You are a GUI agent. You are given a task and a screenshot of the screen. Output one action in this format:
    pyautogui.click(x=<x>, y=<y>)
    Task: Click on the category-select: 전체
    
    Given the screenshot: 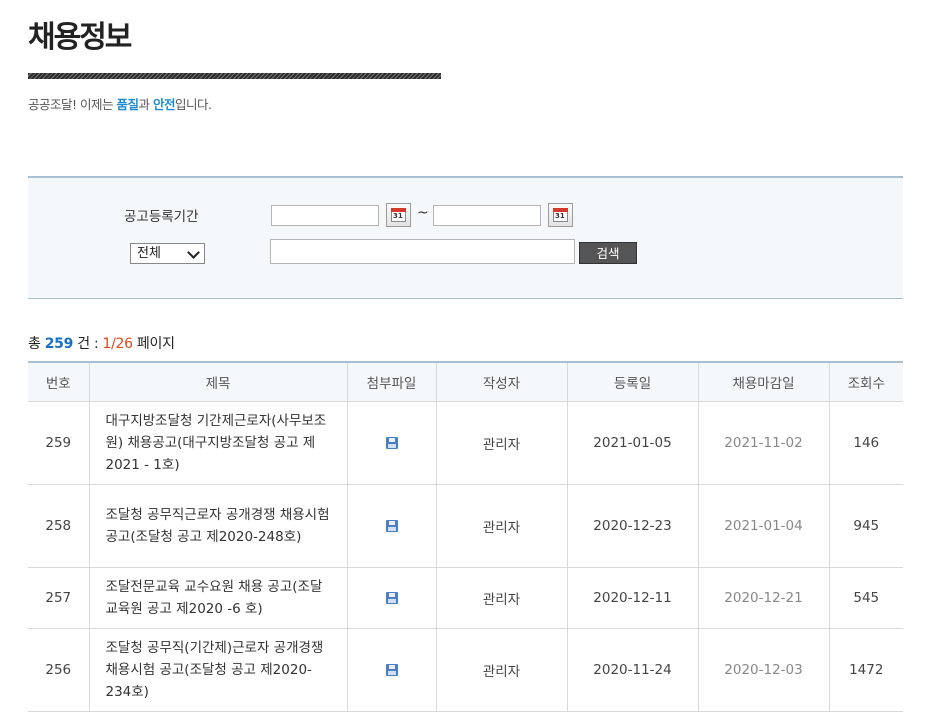 What is the action you would take?
    pyautogui.click(x=167, y=253)
    